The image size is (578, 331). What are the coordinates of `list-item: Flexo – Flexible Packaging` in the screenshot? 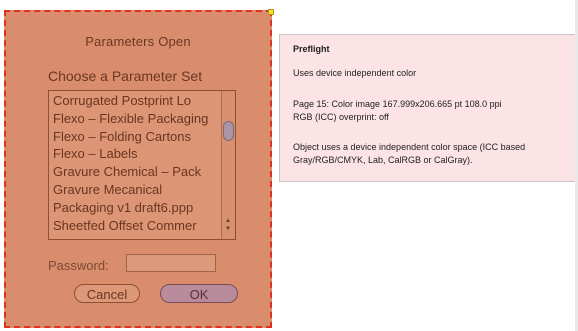 It's located at (137, 119).